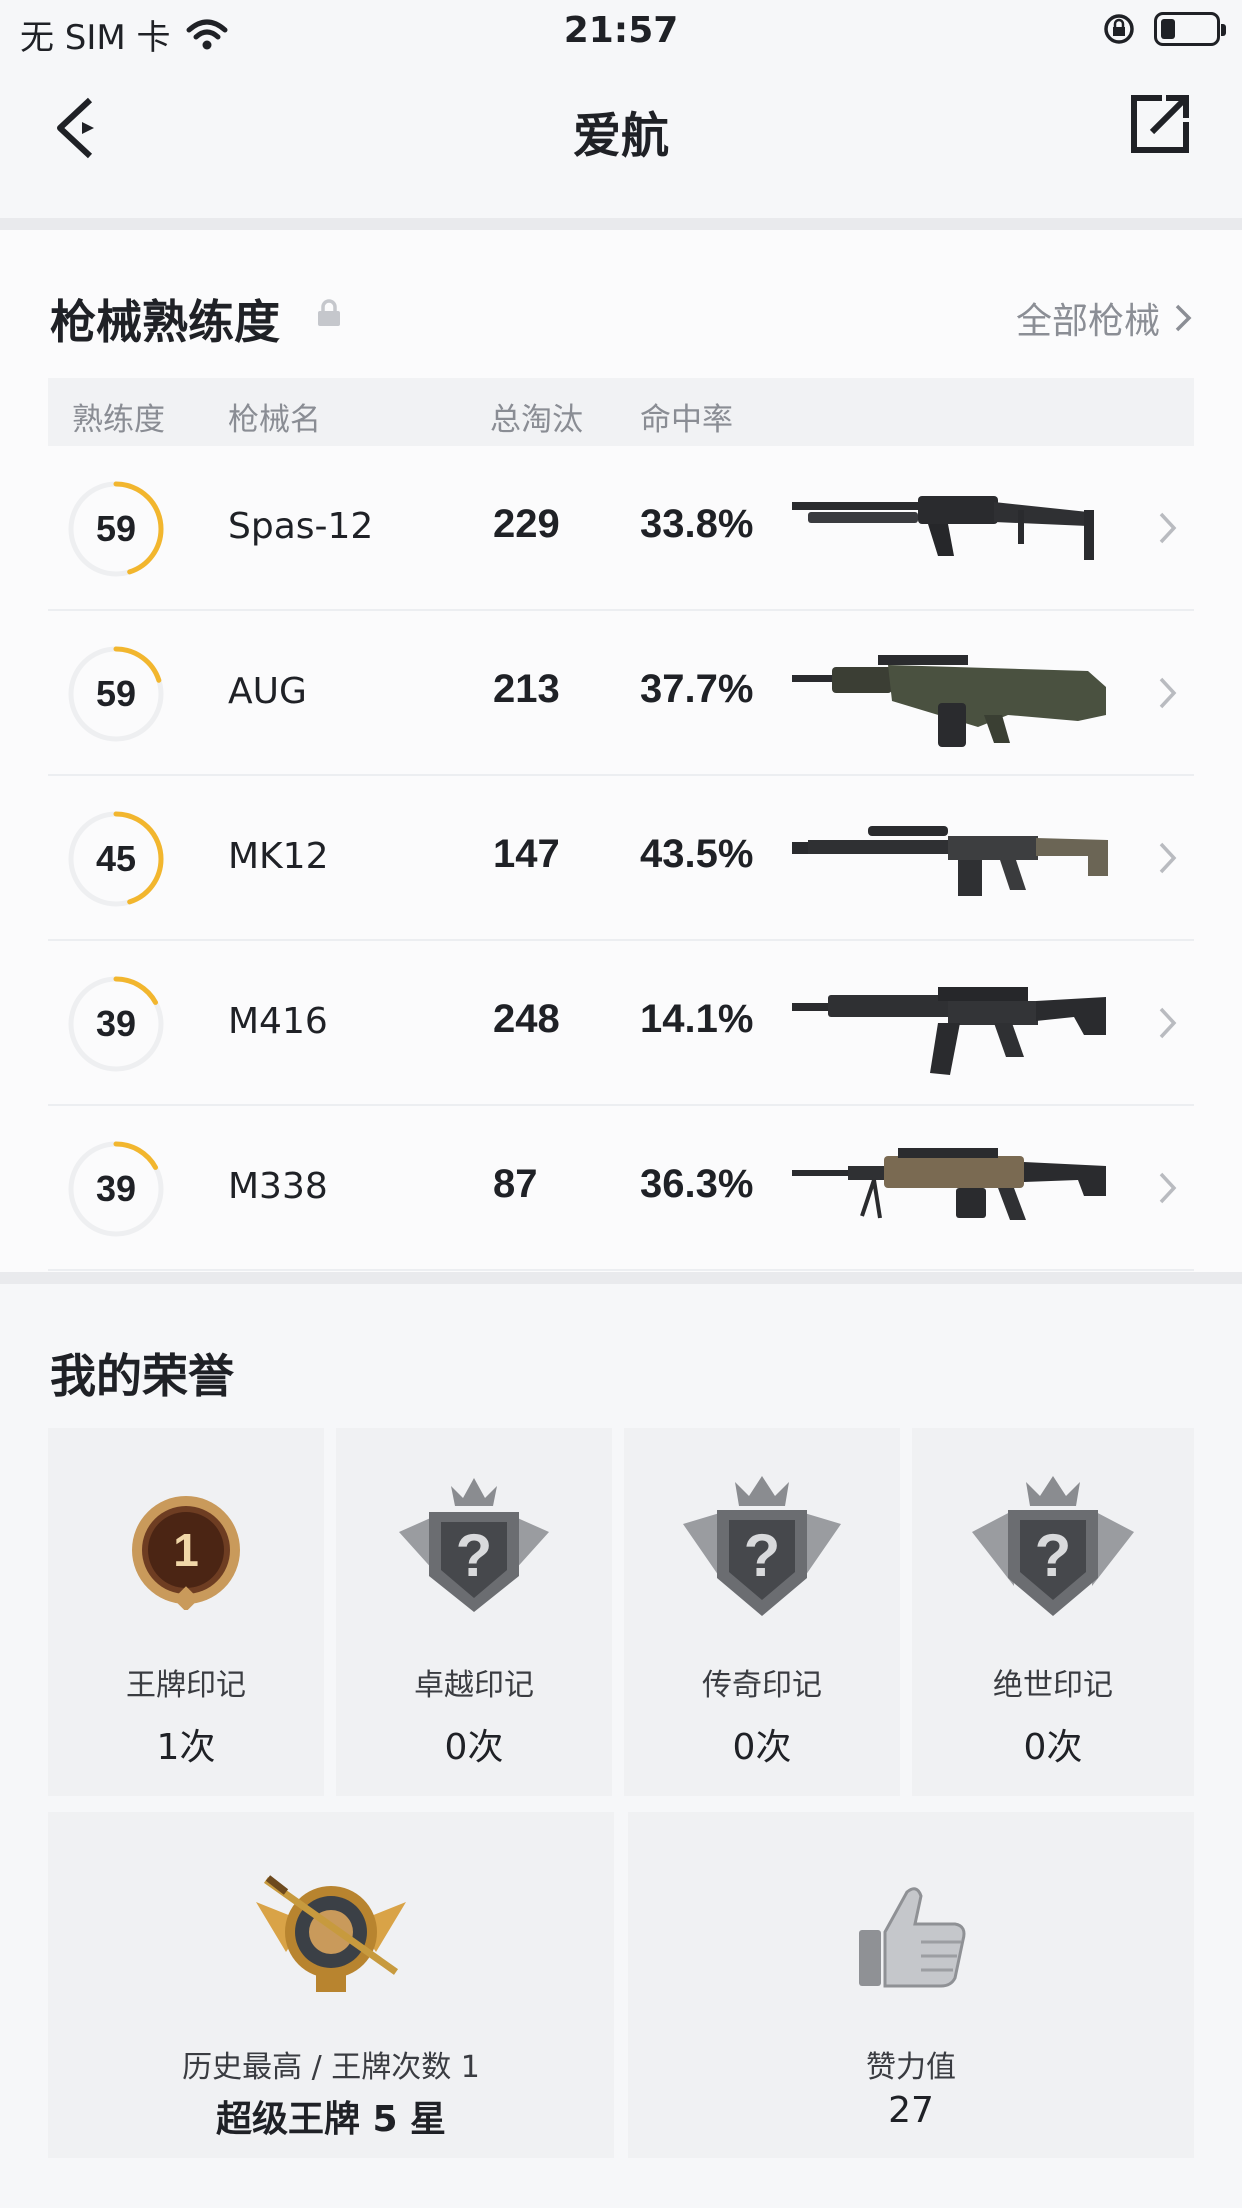 The width and height of the screenshot is (1242, 2208). What do you see at coordinates (686, 420) in the screenshot?
I see `header-accuracy: 命中率` at bounding box center [686, 420].